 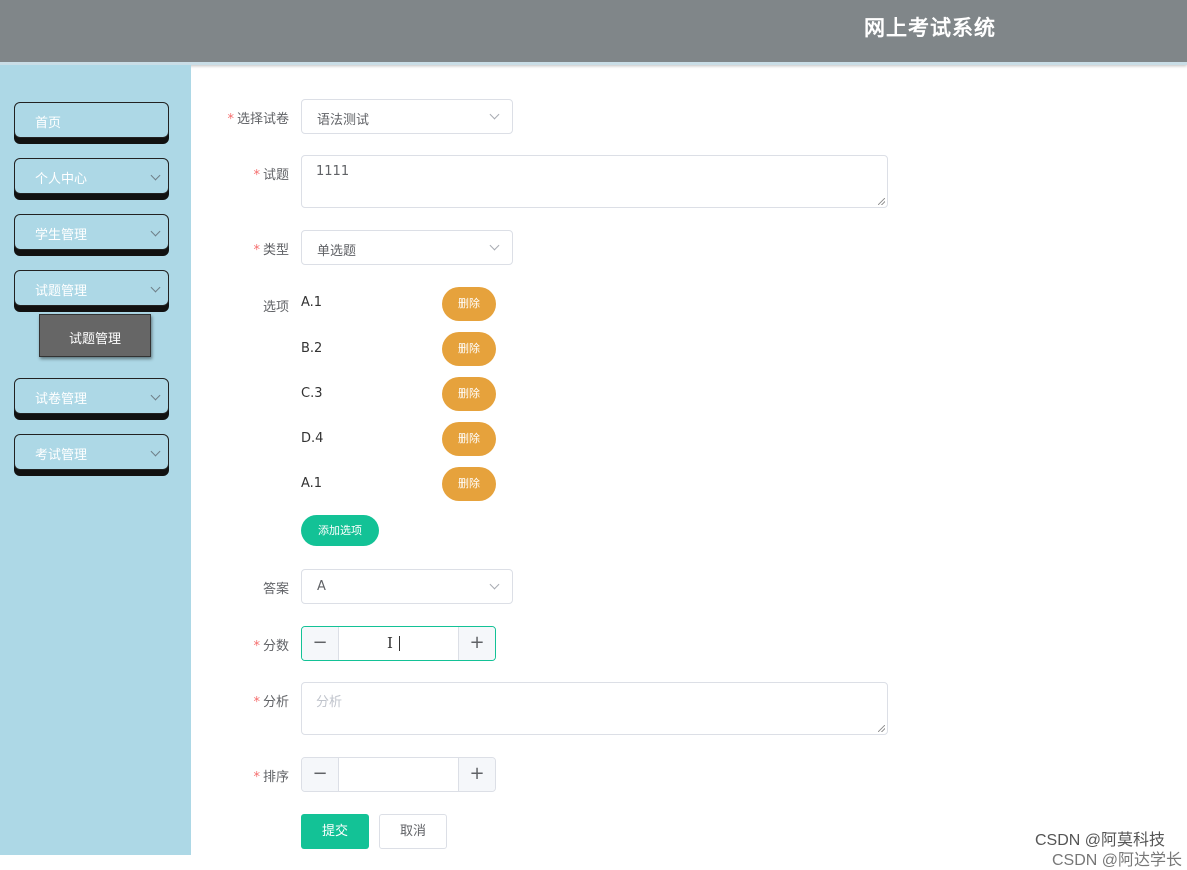 What do you see at coordinates (271, 646) in the screenshot?
I see `score-label: * 分数` at bounding box center [271, 646].